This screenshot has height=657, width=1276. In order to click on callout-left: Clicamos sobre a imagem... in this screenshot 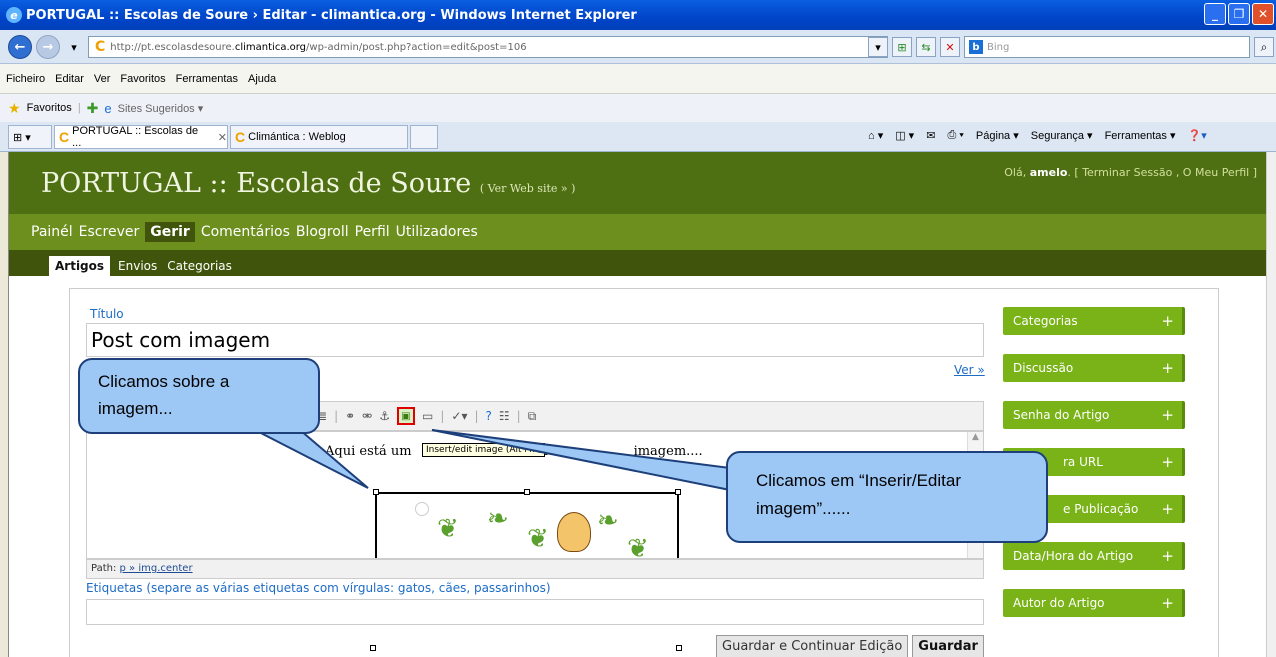, I will do `click(199, 396)`.